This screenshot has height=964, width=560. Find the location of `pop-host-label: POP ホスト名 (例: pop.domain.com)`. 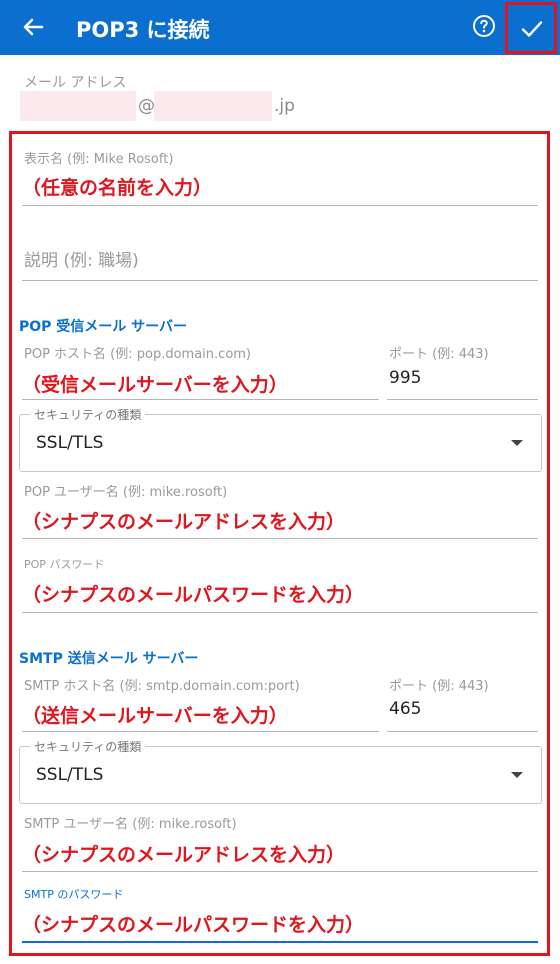

pop-host-label: POP ホスト名 (例: pop.domain.com) is located at coordinates (138, 354).